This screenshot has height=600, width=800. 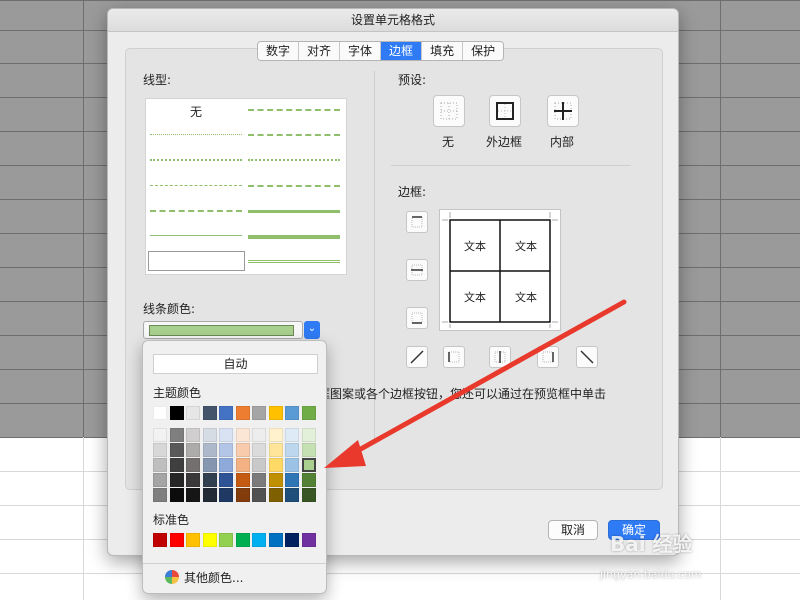 What do you see at coordinates (449, 111) in the screenshot?
I see `preset-none-button` at bounding box center [449, 111].